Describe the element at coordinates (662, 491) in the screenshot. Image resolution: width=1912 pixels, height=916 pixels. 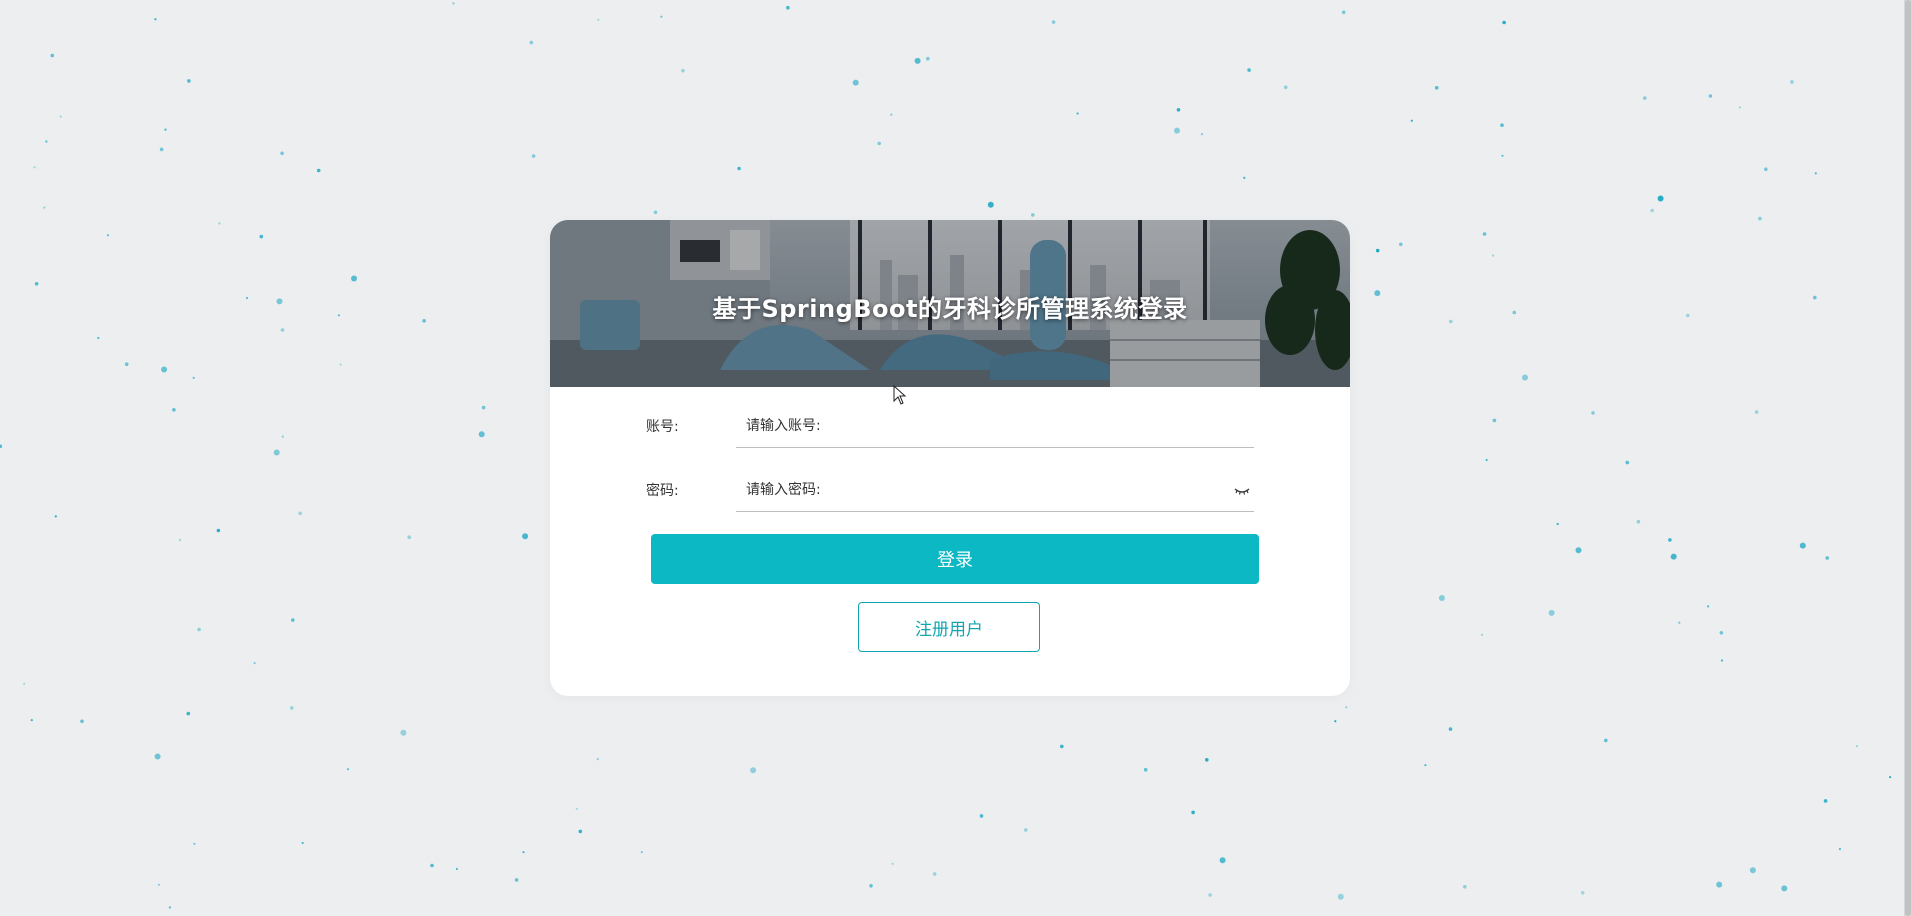
I see `password-label: 密码:` at that location.